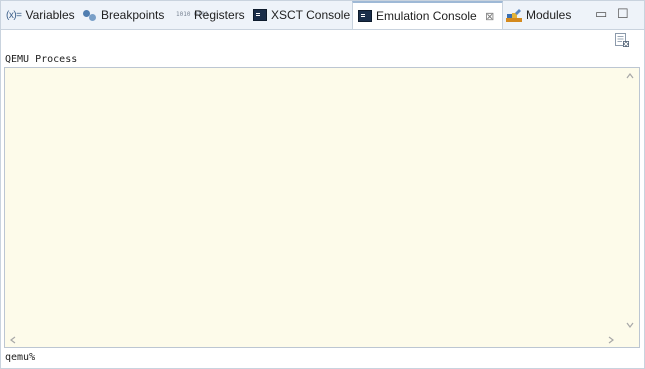 Image resolution: width=645 pixels, height=369 pixels. What do you see at coordinates (601, 14) in the screenshot?
I see `minimize-icon: ▭` at bounding box center [601, 14].